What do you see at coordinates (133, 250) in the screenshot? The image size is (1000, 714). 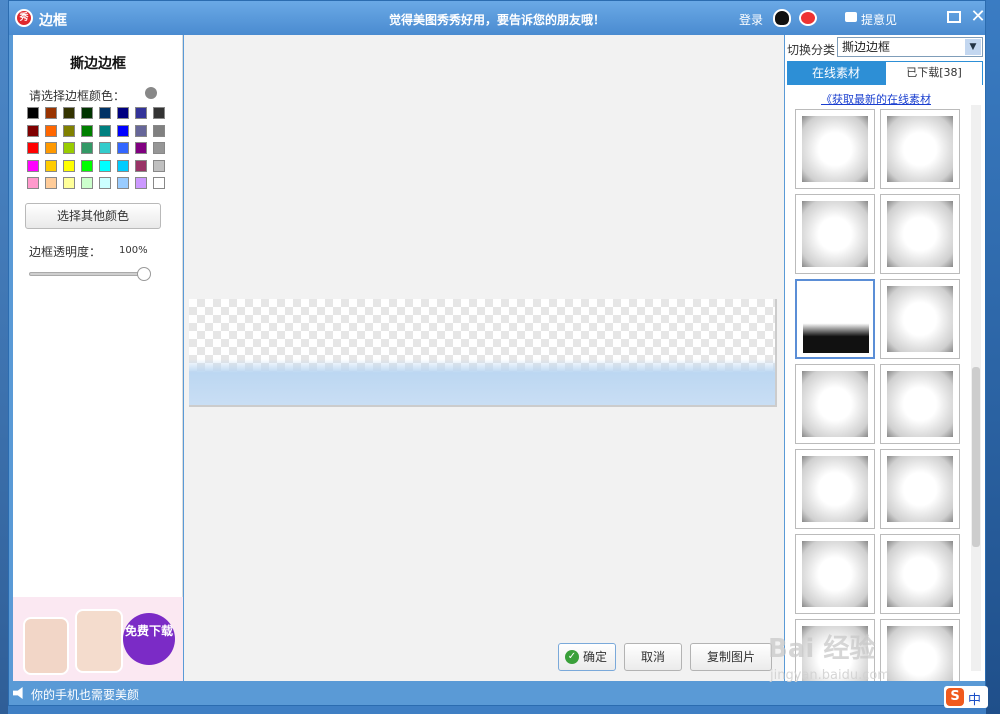 I see `opacity-value: 100%` at bounding box center [133, 250].